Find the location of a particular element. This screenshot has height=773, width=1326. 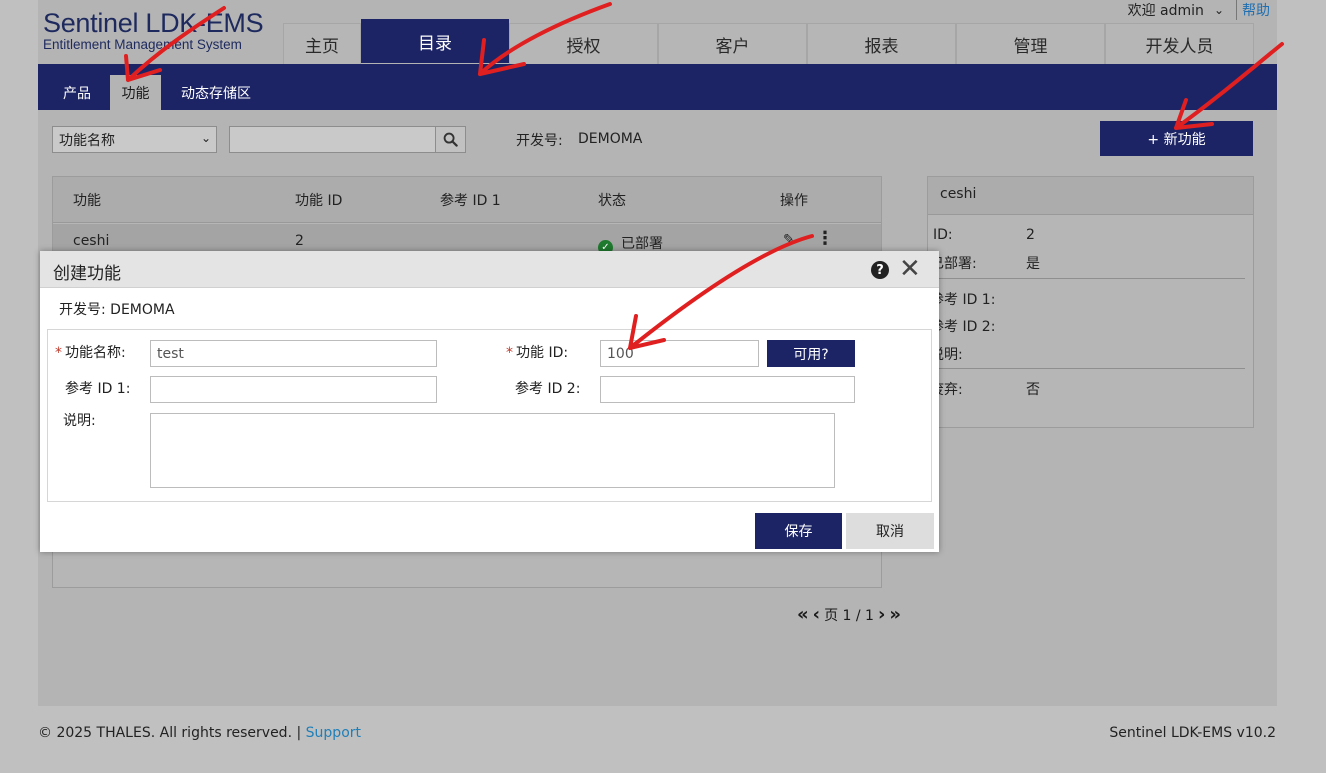

logo-subtitle: Entitlement Management System is located at coordinates (142, 44).